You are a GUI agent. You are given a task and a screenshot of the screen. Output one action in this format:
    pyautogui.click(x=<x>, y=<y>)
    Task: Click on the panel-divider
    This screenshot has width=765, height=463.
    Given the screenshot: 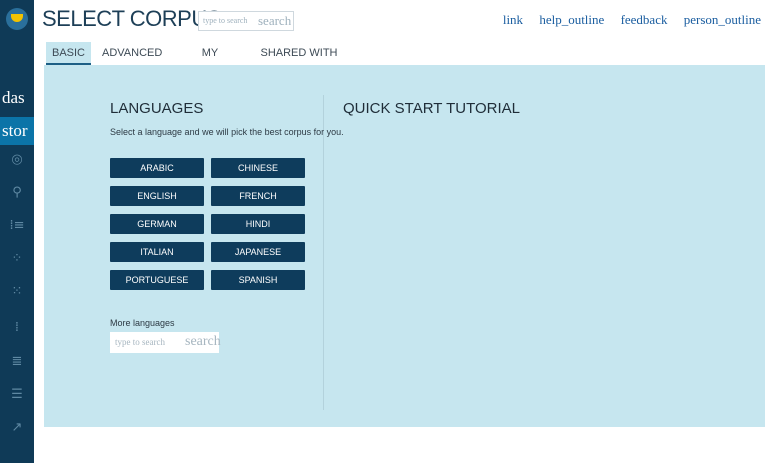 What is the action you would take?
    pyautogui.click(x=323, y=252)
    